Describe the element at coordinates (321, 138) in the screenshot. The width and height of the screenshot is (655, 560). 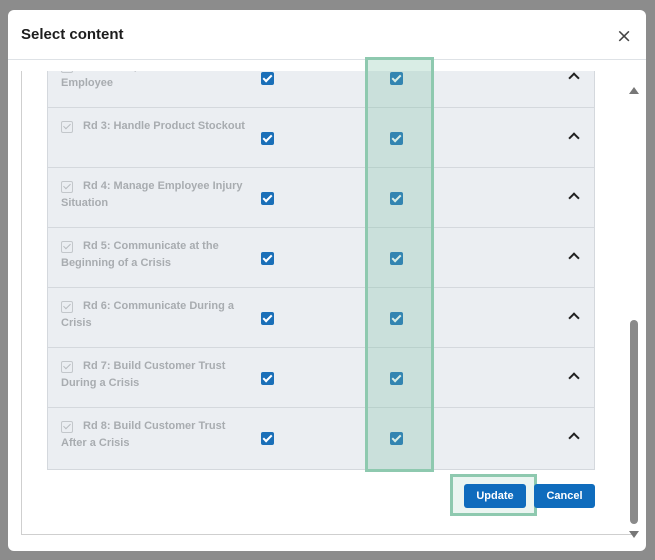
I see `table-row: Rd 3: Handle Product Stockout` at that location.